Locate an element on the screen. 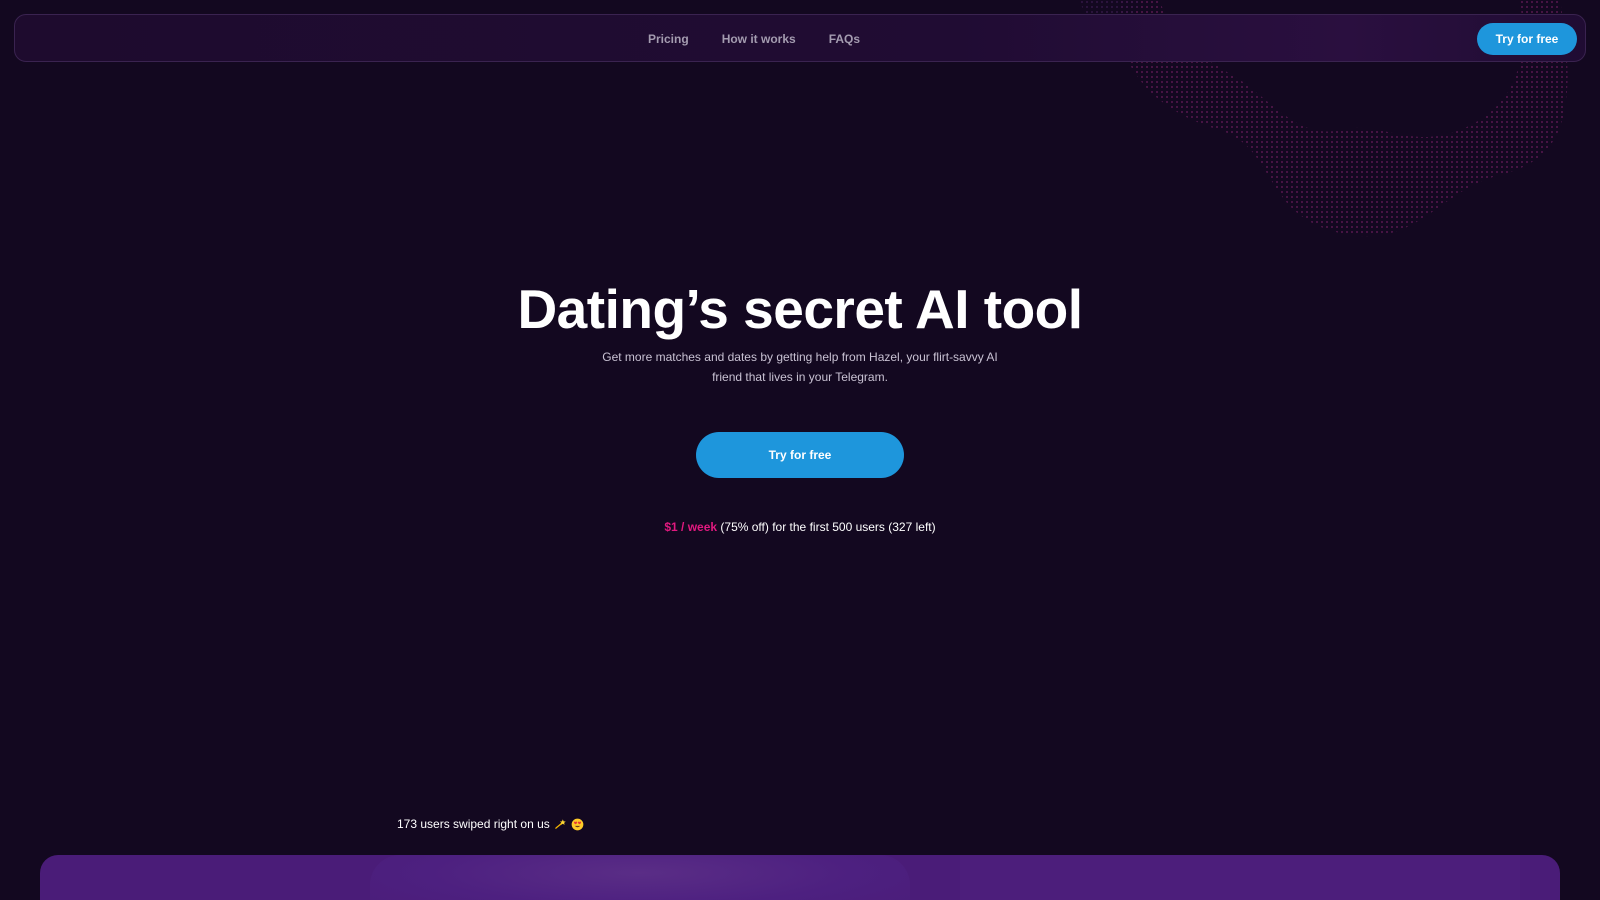 This screenshot has height=900, width=1600. top-navbar: Pricing How it works FAQs Try for free is located at coordinates (800, 38).